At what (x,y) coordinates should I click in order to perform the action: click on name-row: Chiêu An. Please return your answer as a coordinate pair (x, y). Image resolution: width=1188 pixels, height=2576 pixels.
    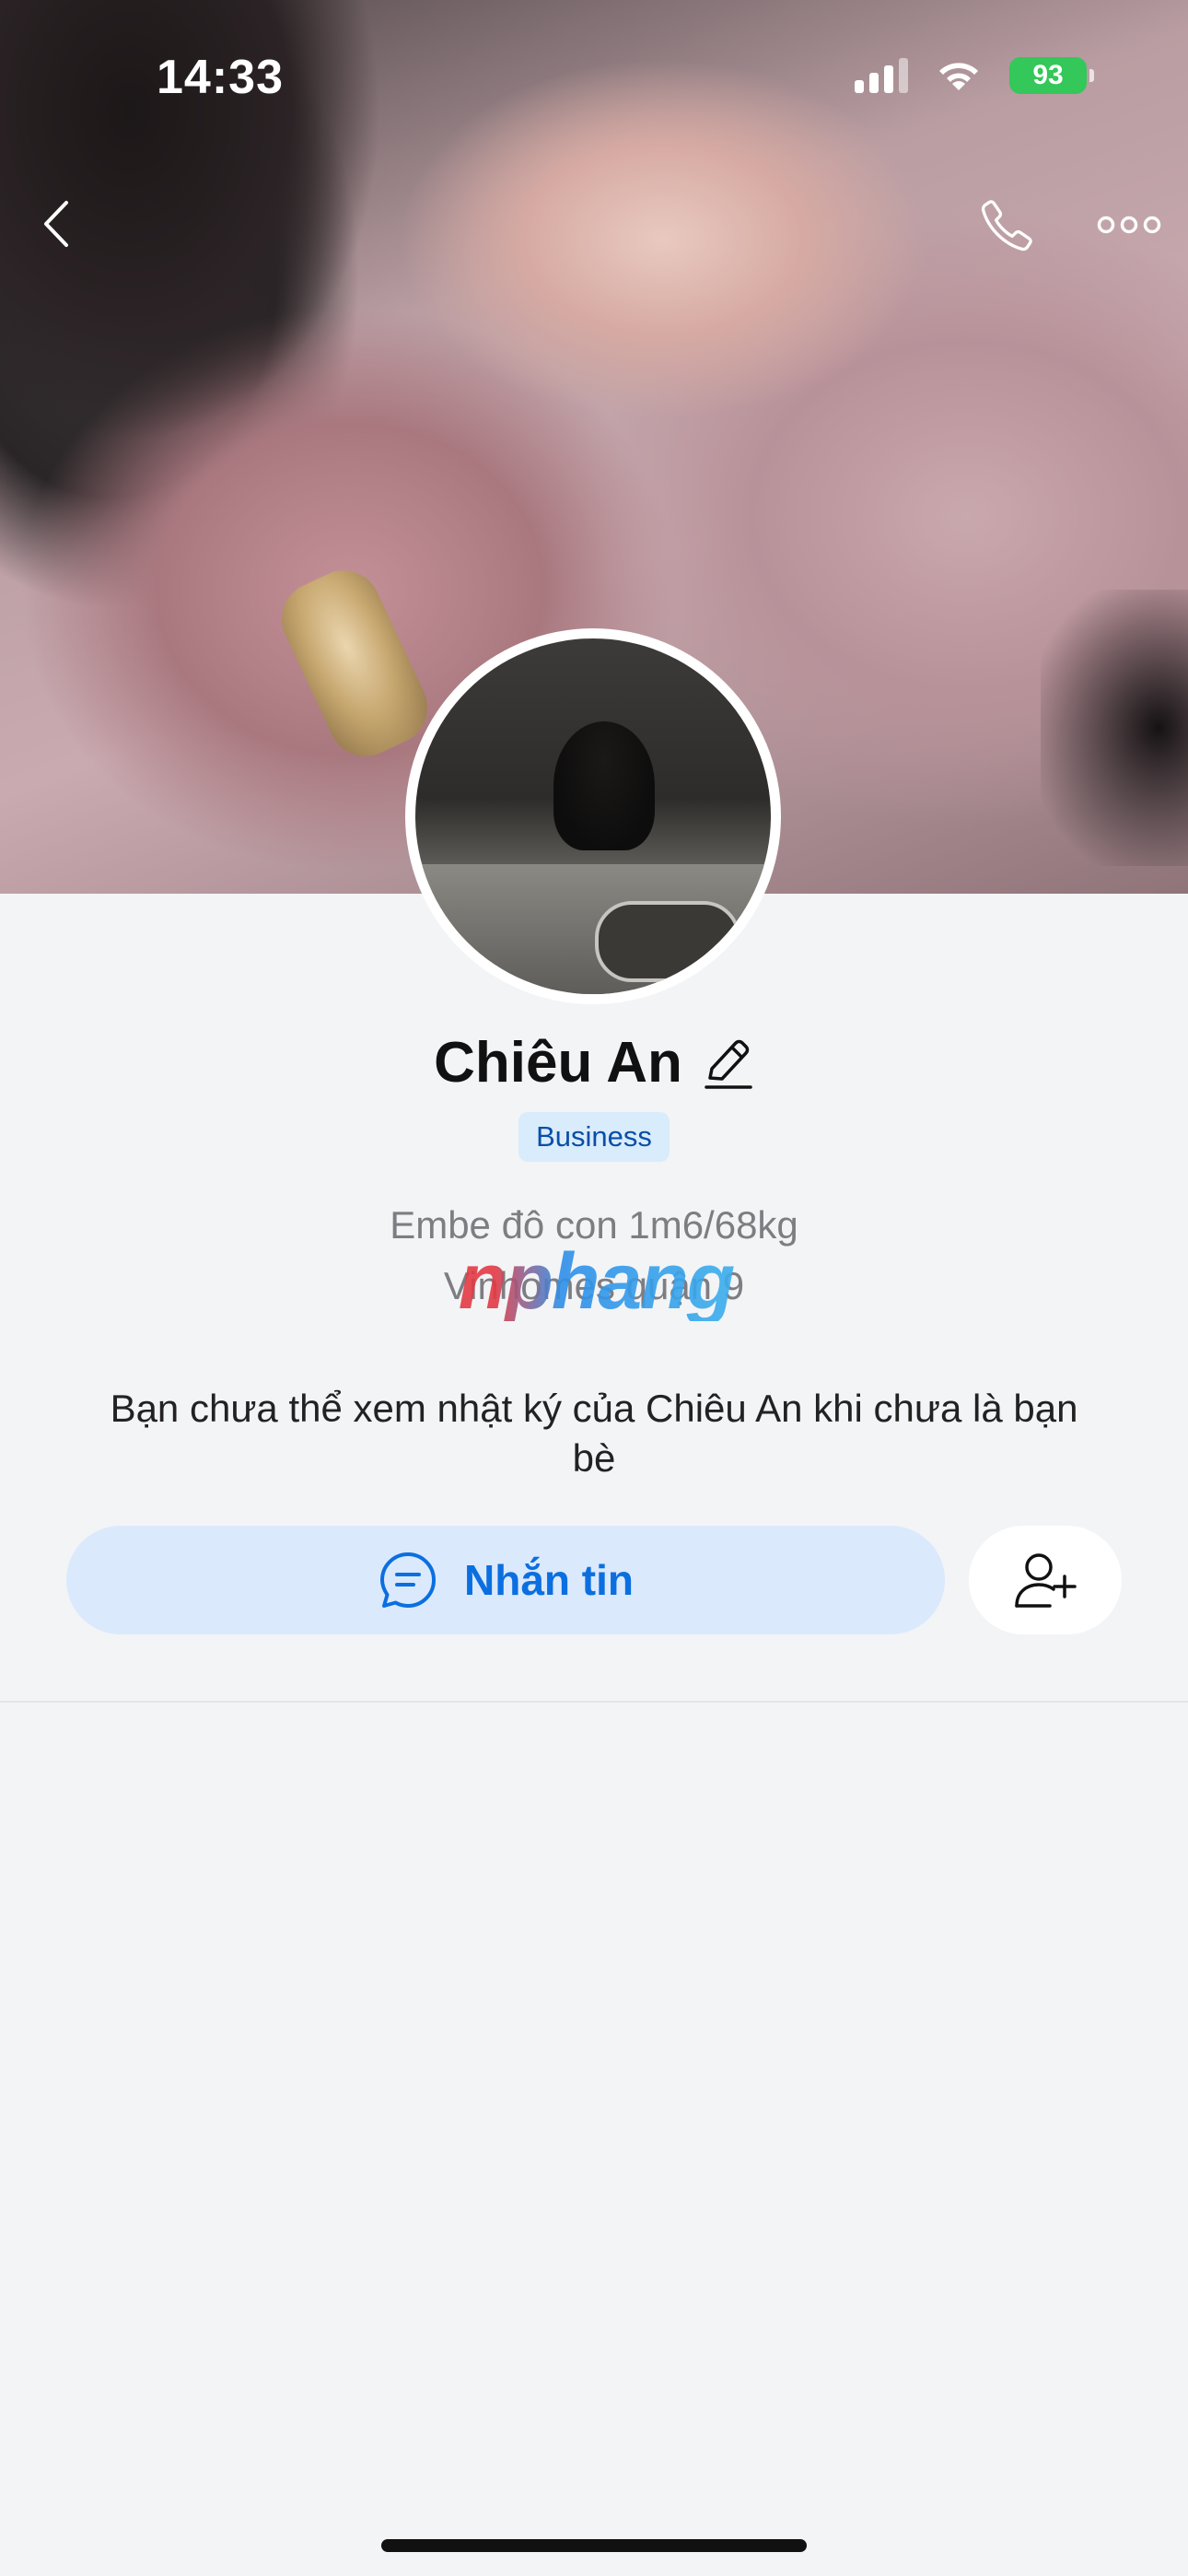
    Looking at the image, I should click on (594, 1062).